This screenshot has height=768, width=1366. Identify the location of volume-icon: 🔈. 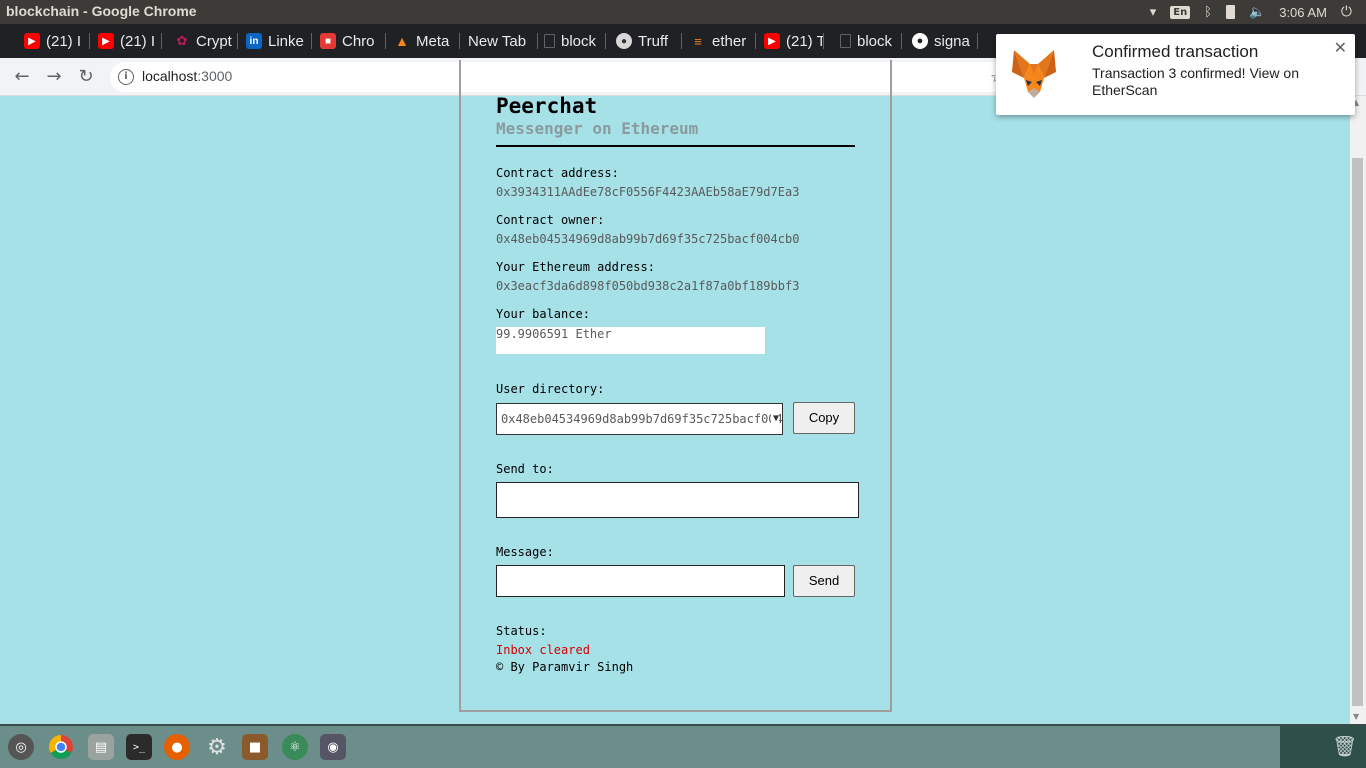
(1257, 12).